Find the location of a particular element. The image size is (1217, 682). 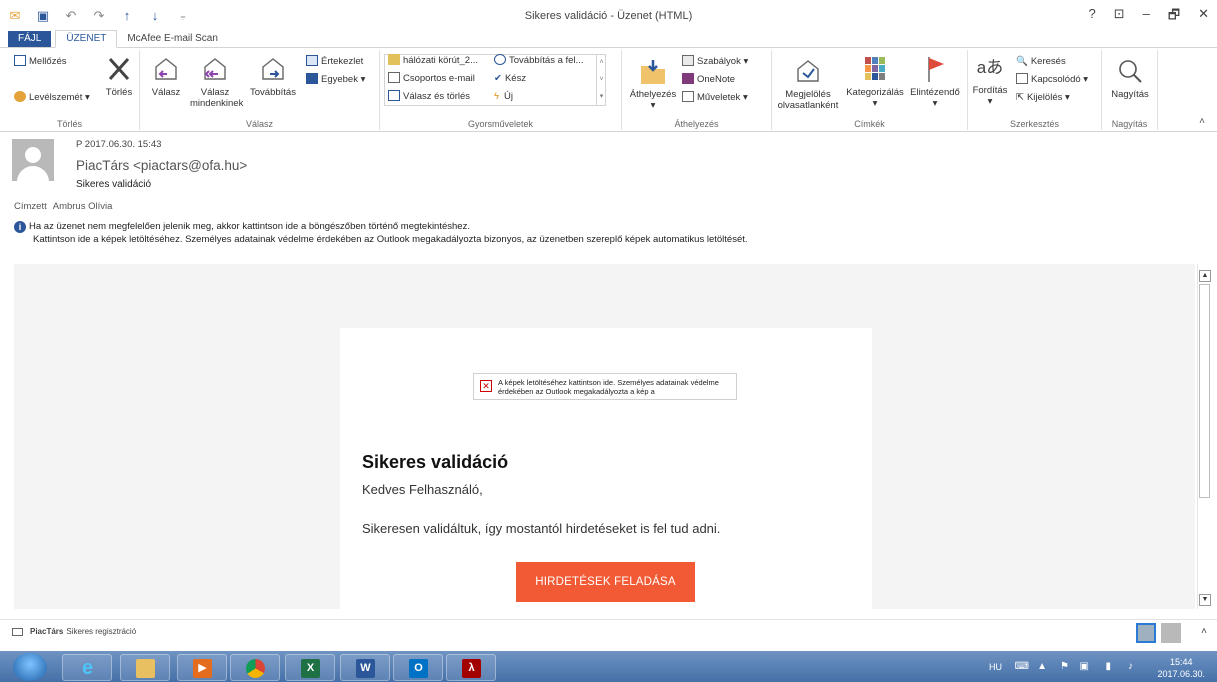

expand-people-pane-icon: ˄ is located at coordinates (1204, 631).